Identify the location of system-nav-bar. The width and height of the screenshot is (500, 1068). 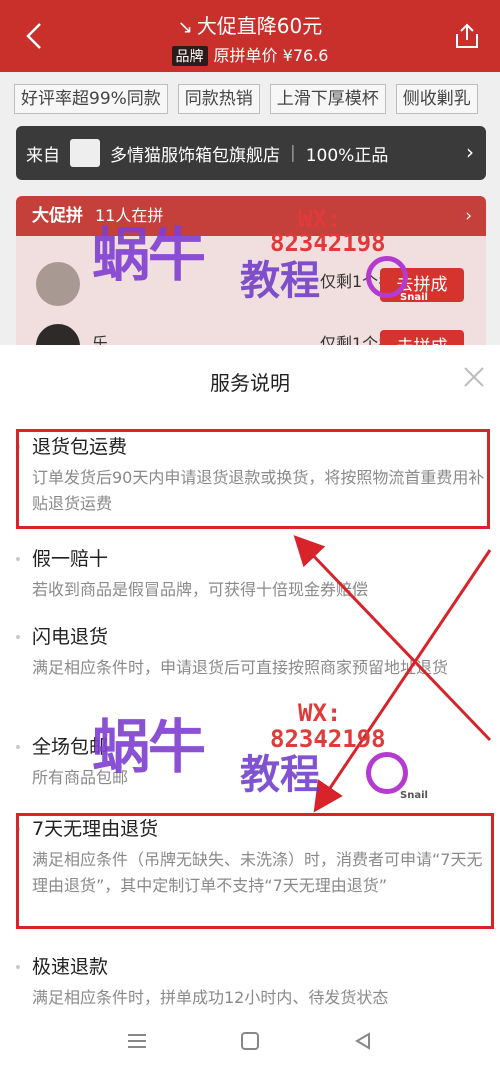
(250, 1040).